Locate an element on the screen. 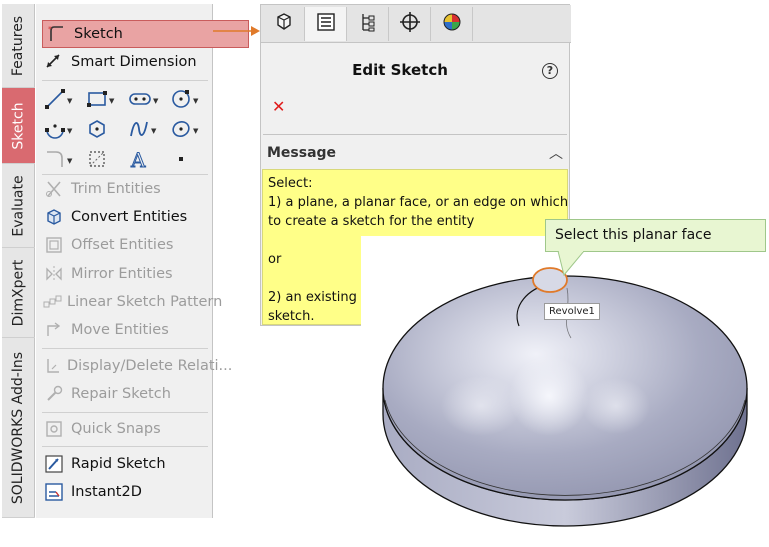  feature-tree-icon is located at coordinates (284, 24).